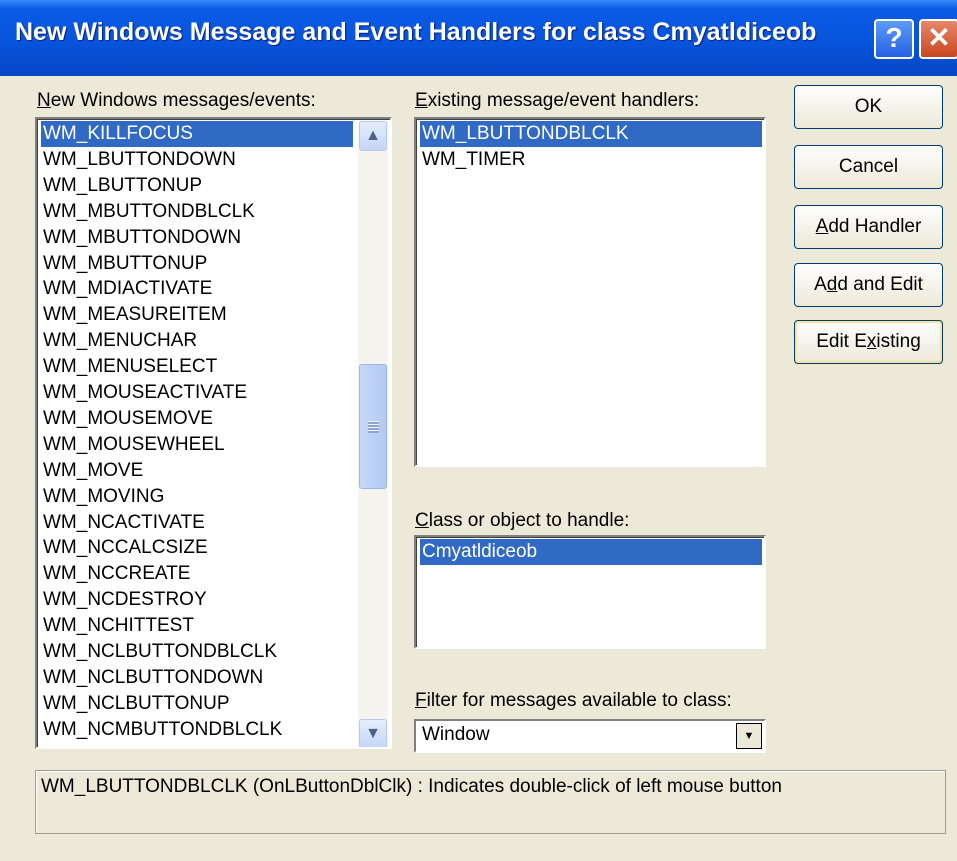  Describe the element at coordinates (197, 471) in the screenshot. I see `list-item: WM_MOVE` at that location.